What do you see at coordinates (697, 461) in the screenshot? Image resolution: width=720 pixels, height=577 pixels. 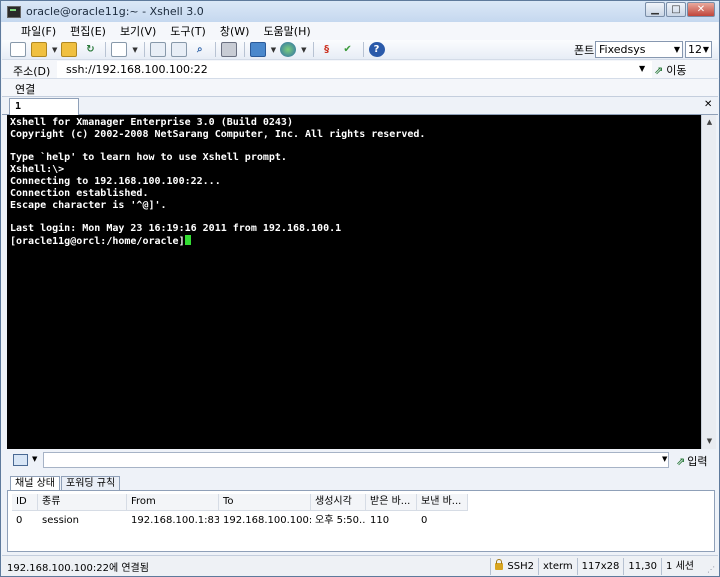 I see `compose-send-label: 입력` at bounding box center [697, 461].